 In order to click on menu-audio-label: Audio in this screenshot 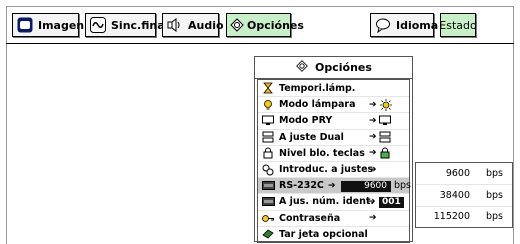, I will do `click(206, 25)`.